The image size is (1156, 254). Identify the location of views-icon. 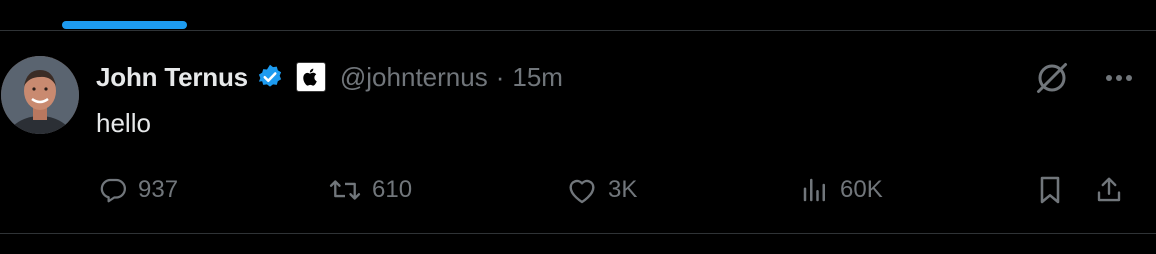
(815, 190).